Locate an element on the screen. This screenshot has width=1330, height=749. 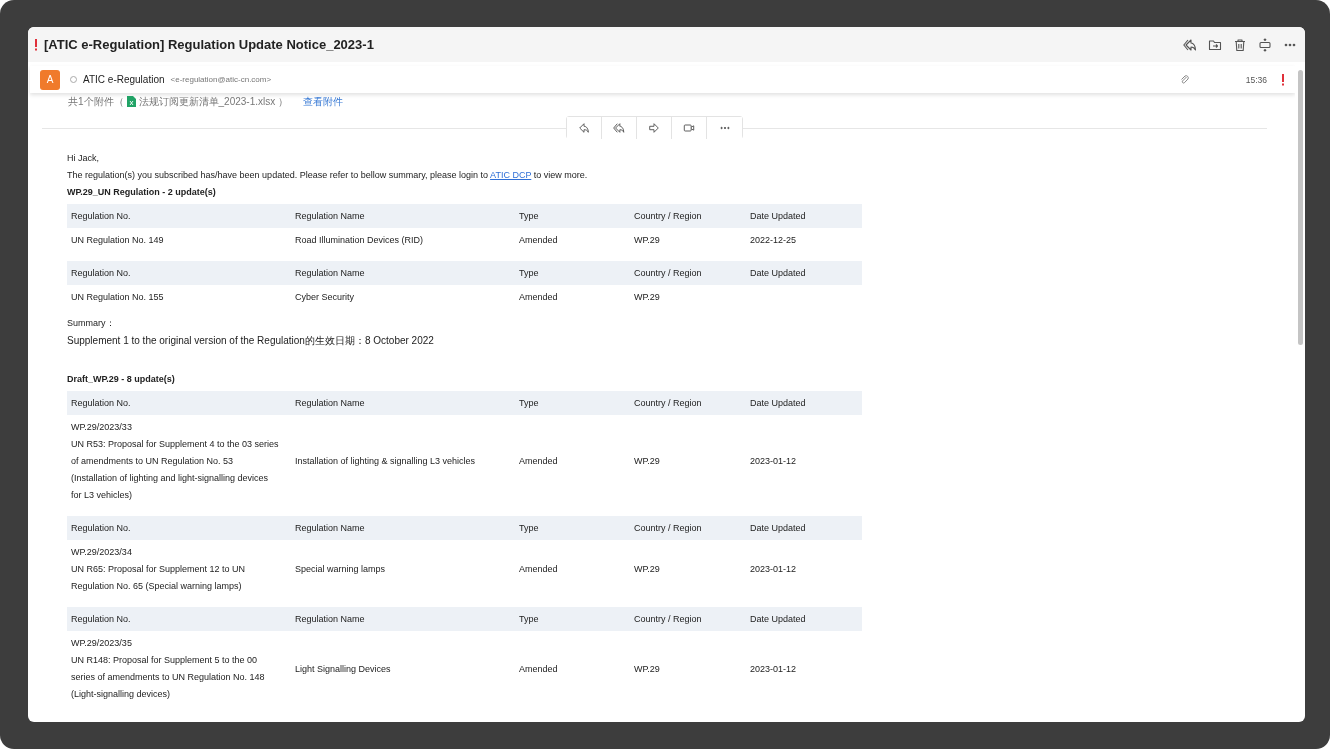
table-cell: 2022-12-25 is located at coordinates (804, 240).